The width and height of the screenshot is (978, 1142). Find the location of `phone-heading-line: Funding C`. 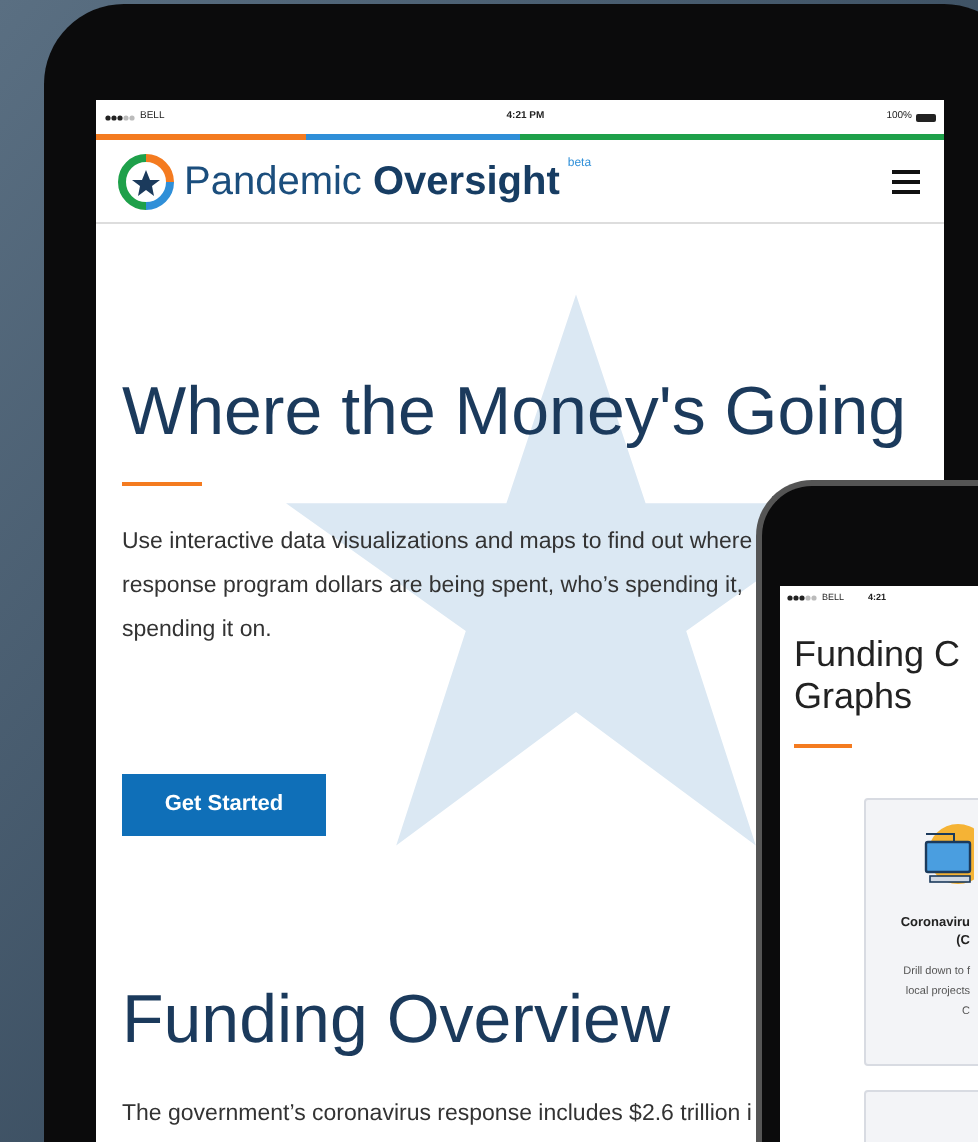

phone-heading-line: Funding C is located at coordinates (878, 655).